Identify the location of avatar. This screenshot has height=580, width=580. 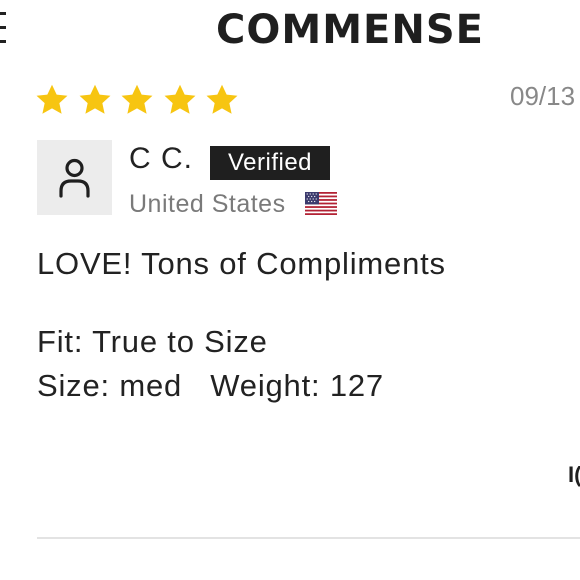
(74, 177).